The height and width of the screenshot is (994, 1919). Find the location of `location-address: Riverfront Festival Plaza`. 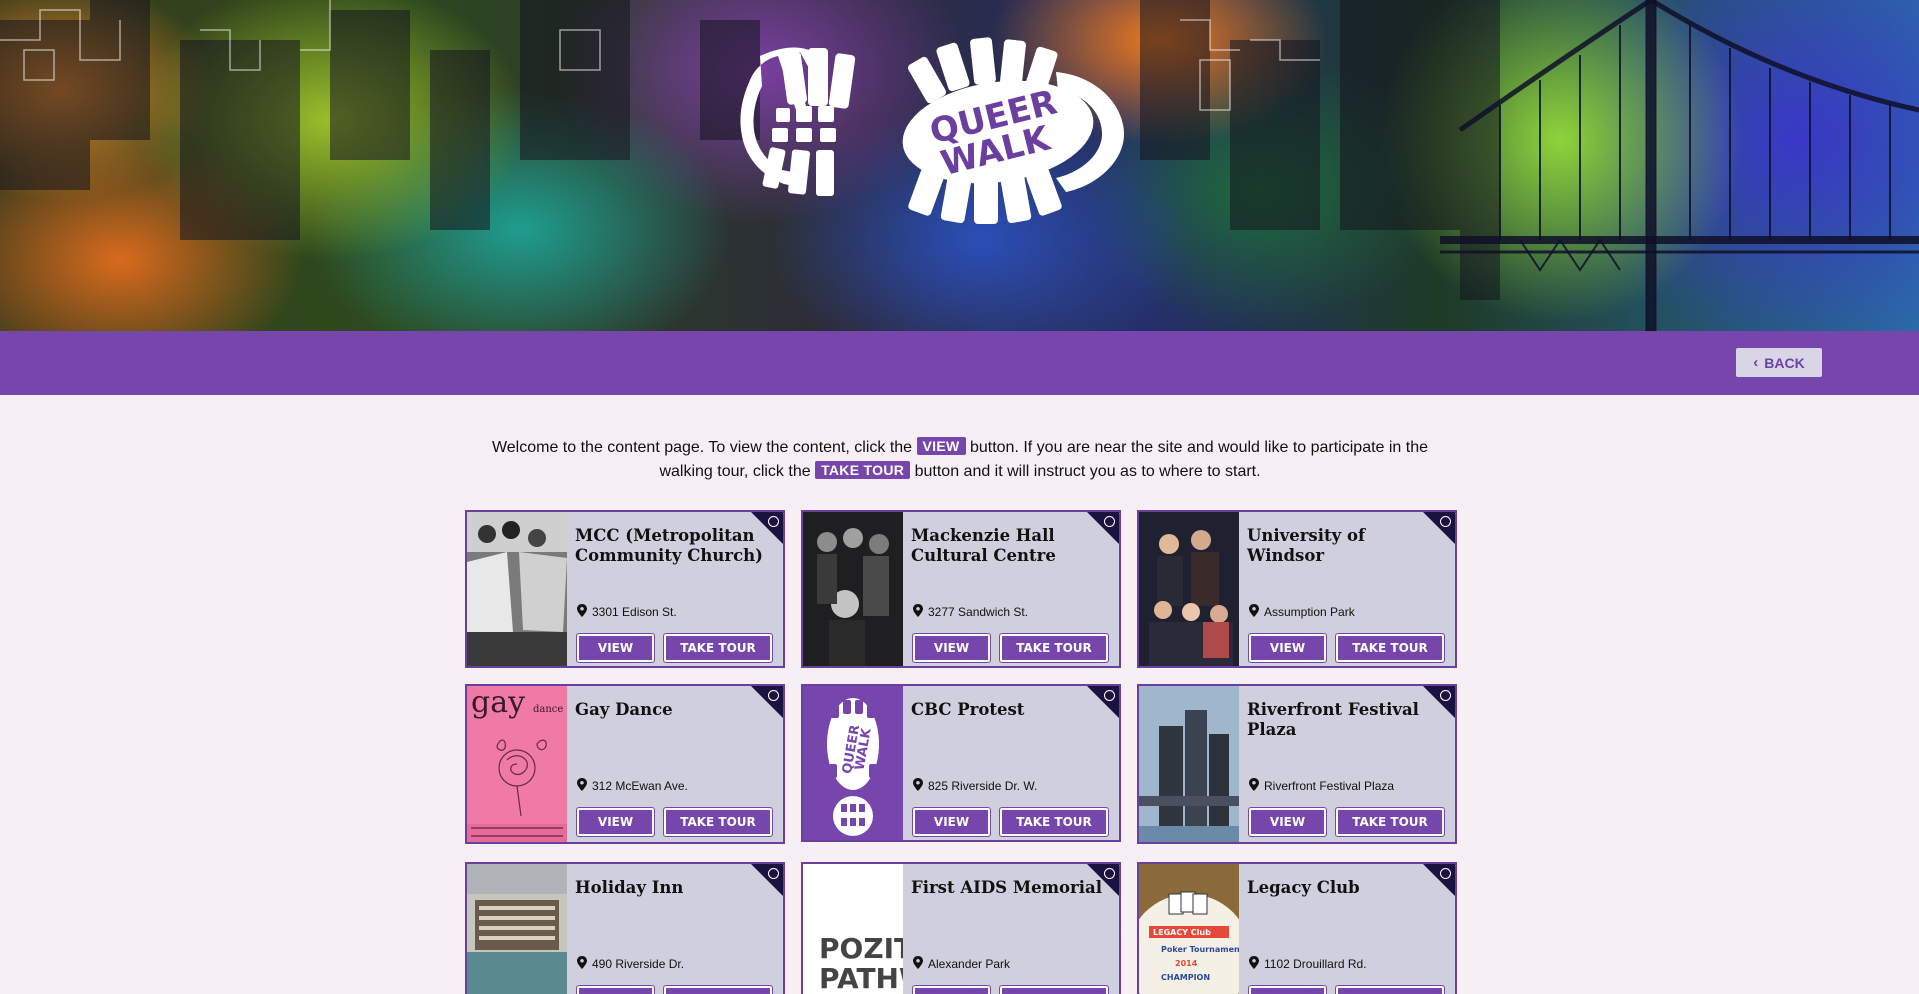

location-address: Riverfront Festival Plaza is located at coordinates (1321, 786).